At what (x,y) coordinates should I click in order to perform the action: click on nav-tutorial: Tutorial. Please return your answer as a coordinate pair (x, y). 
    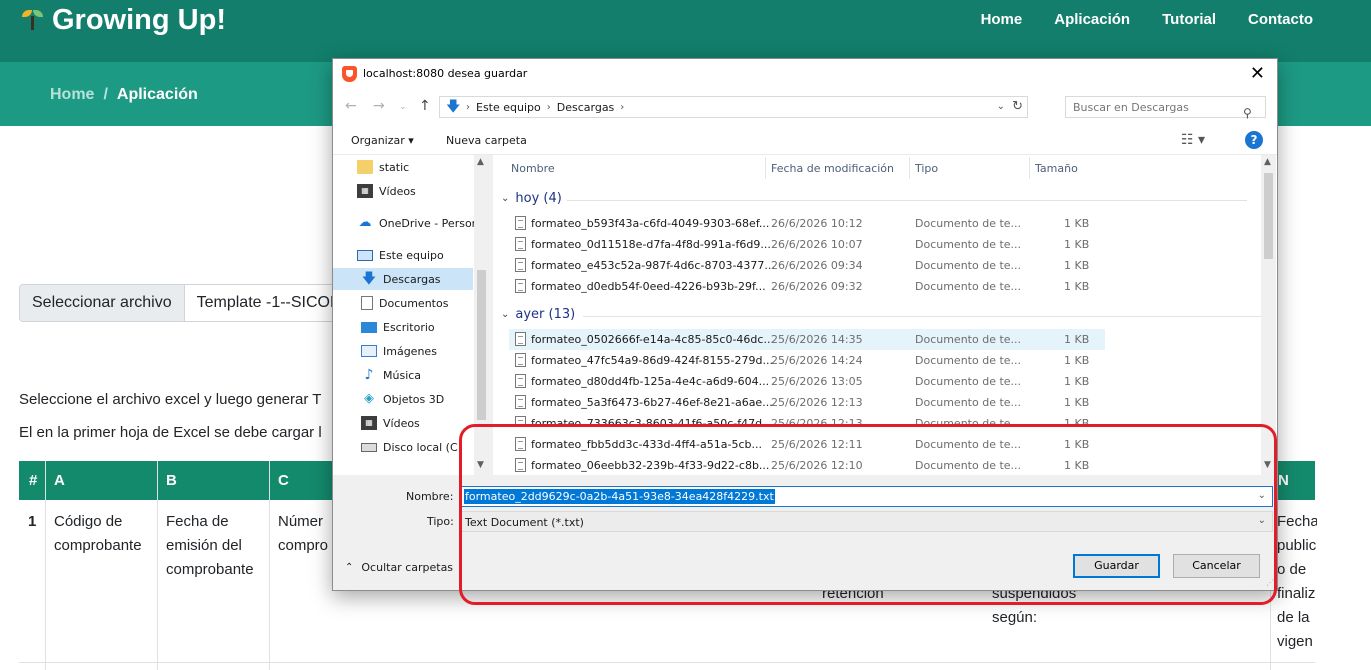
    Looking at the image, I should click on (1189, 19).